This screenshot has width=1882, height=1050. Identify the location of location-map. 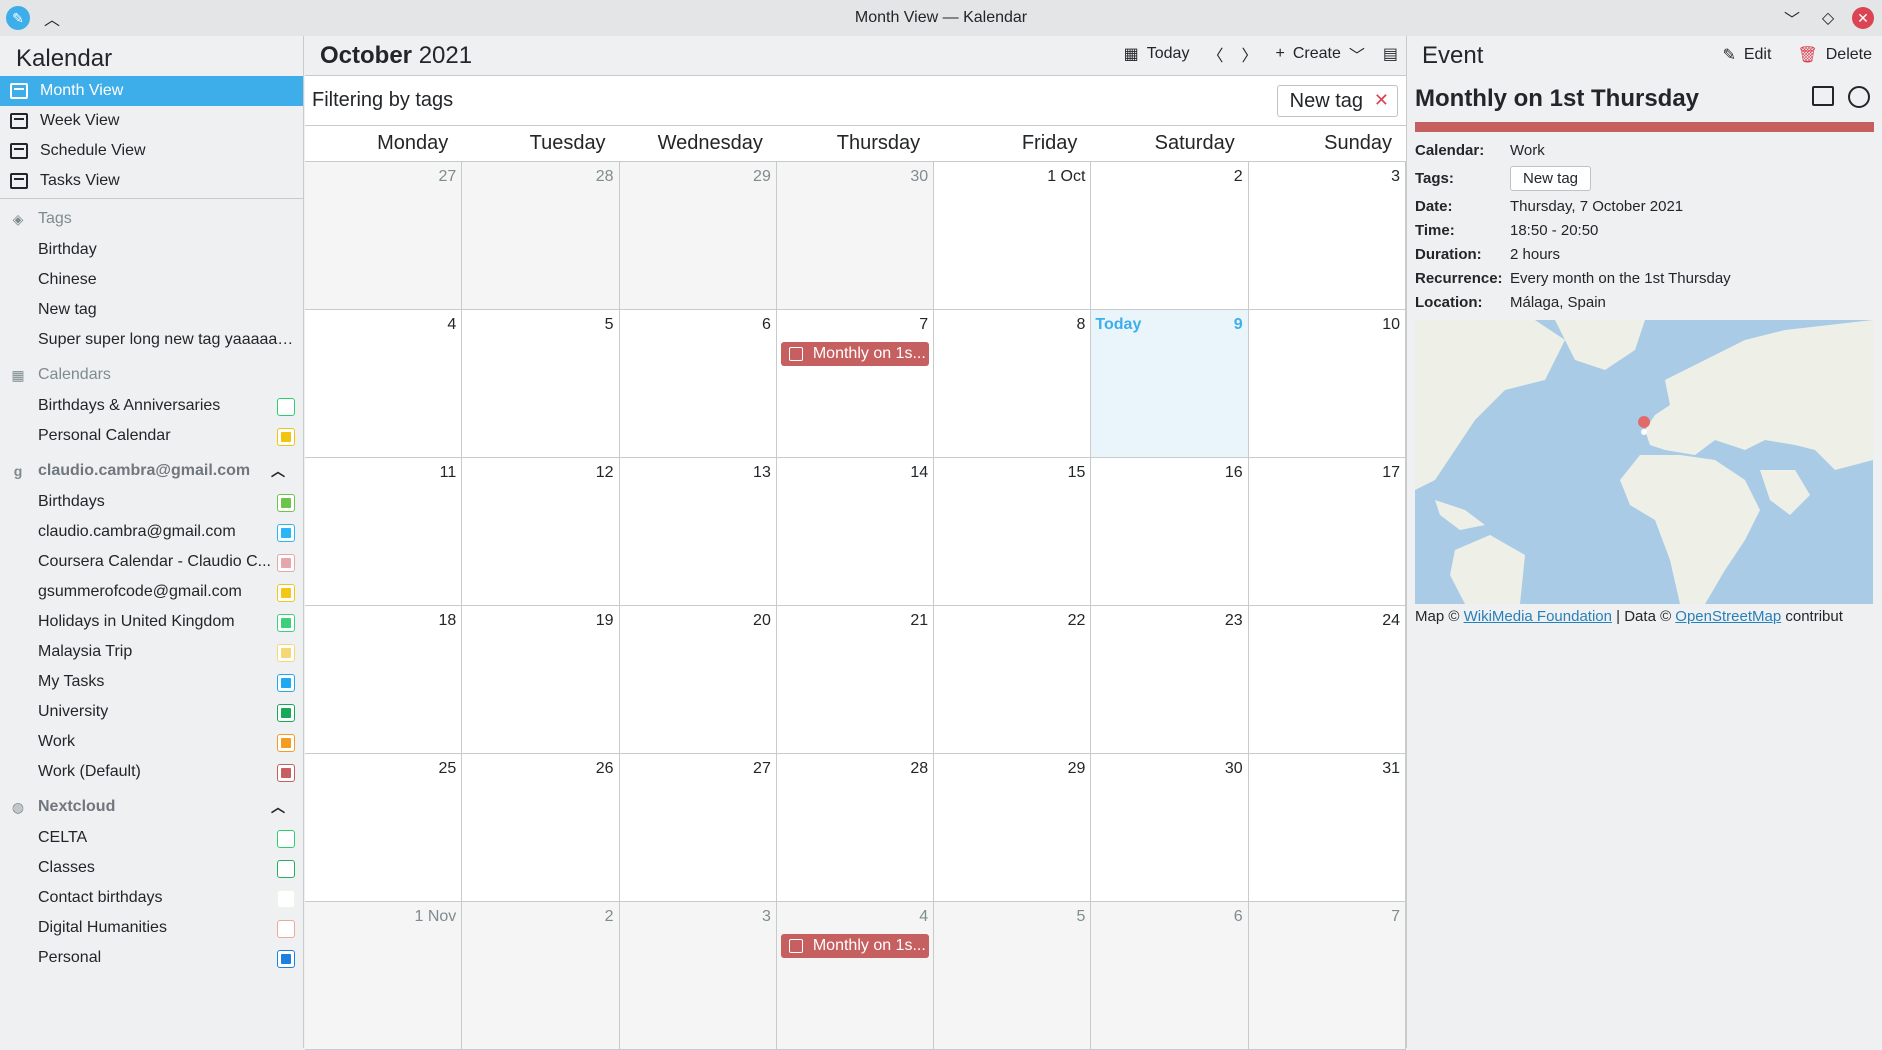
(1644, 462).